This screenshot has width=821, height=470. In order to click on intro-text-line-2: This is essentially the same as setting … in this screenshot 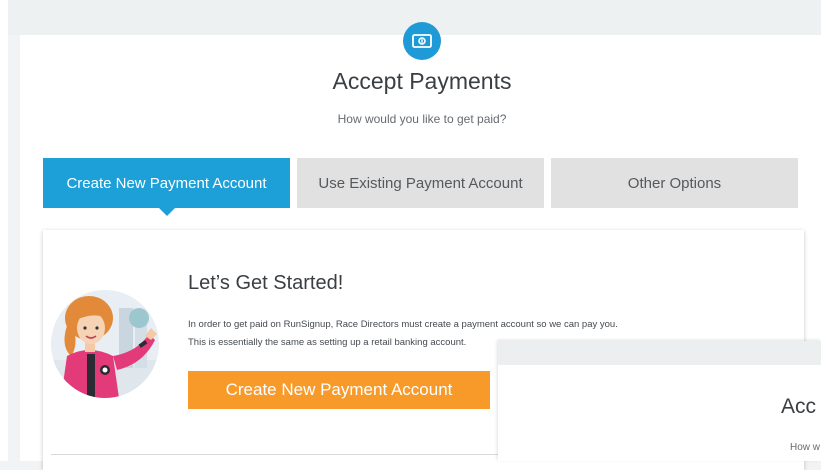, I will do `click(327, 342)`.